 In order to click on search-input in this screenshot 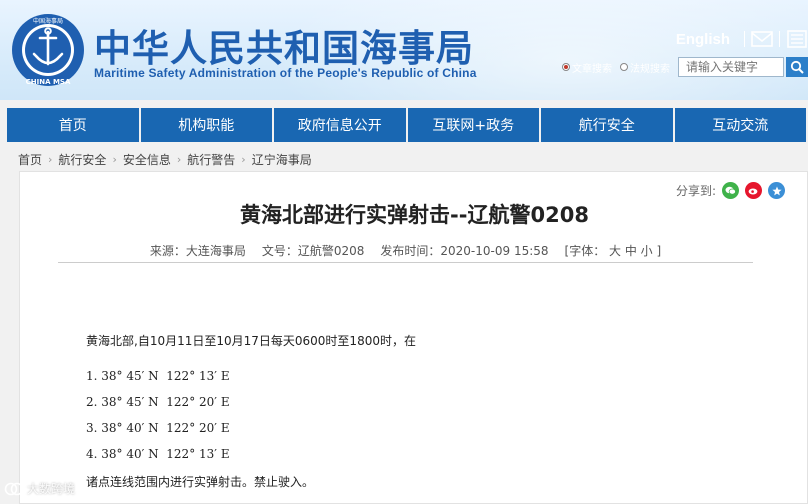, I will do `click(731, 67)`.